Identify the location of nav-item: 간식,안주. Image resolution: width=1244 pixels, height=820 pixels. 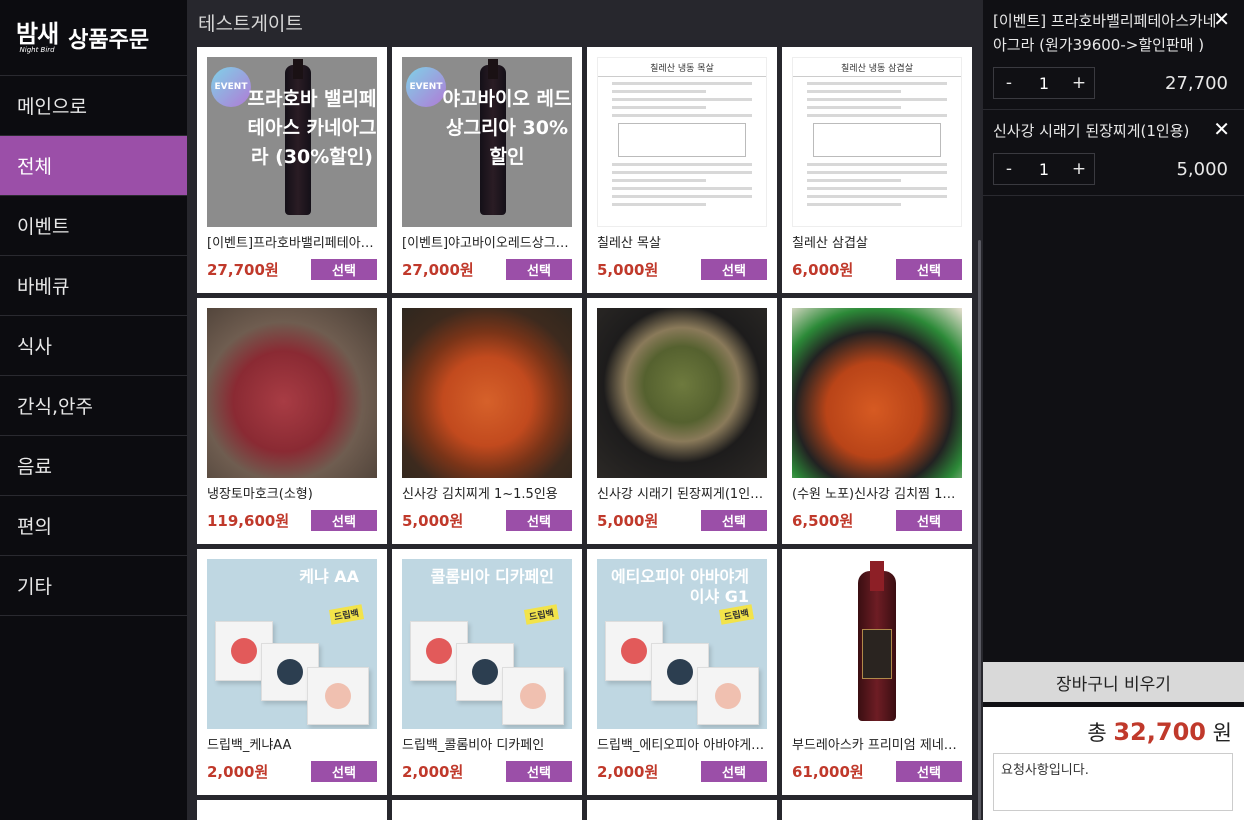
(93, 406).